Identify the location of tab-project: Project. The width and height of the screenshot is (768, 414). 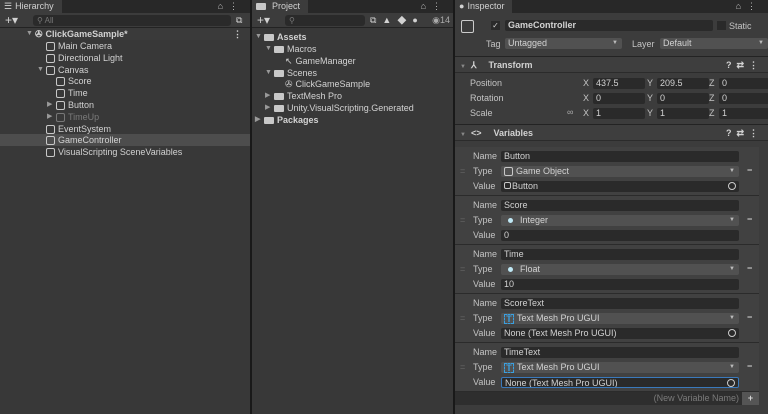
(280, 6).